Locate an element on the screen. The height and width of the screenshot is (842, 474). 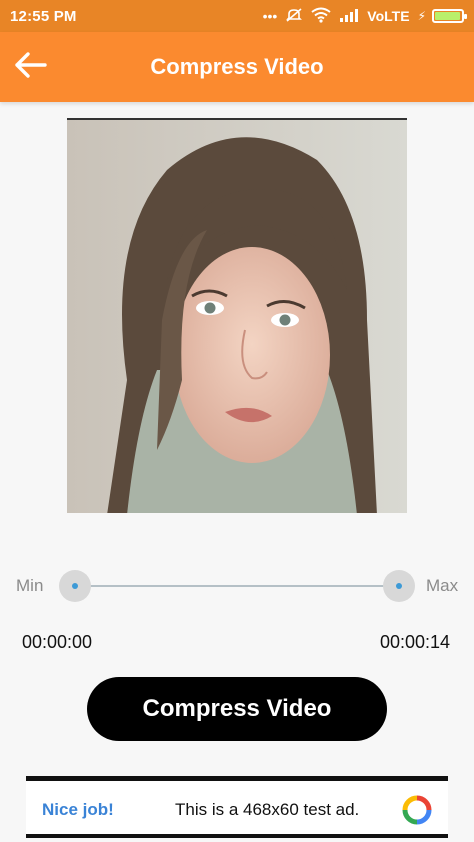
range-start-handle is located at coordinates (75, 586).